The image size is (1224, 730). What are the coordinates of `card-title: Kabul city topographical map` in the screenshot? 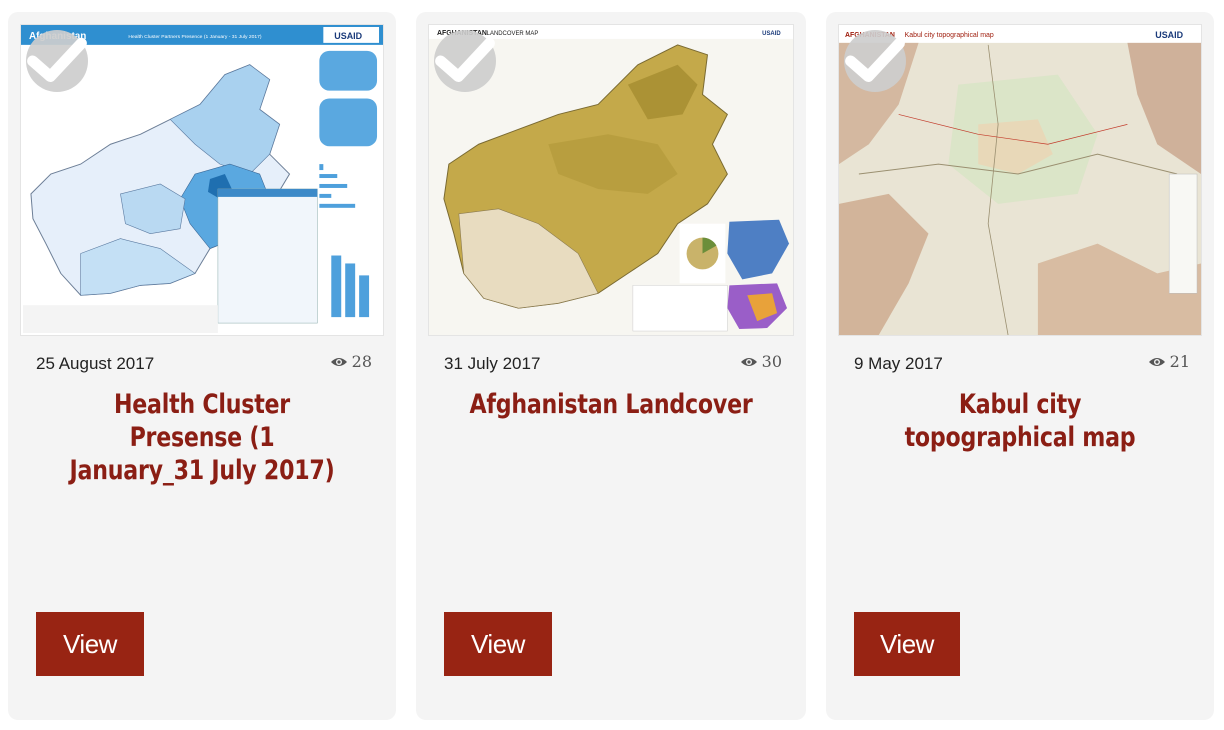 It's located at (1019, 421).